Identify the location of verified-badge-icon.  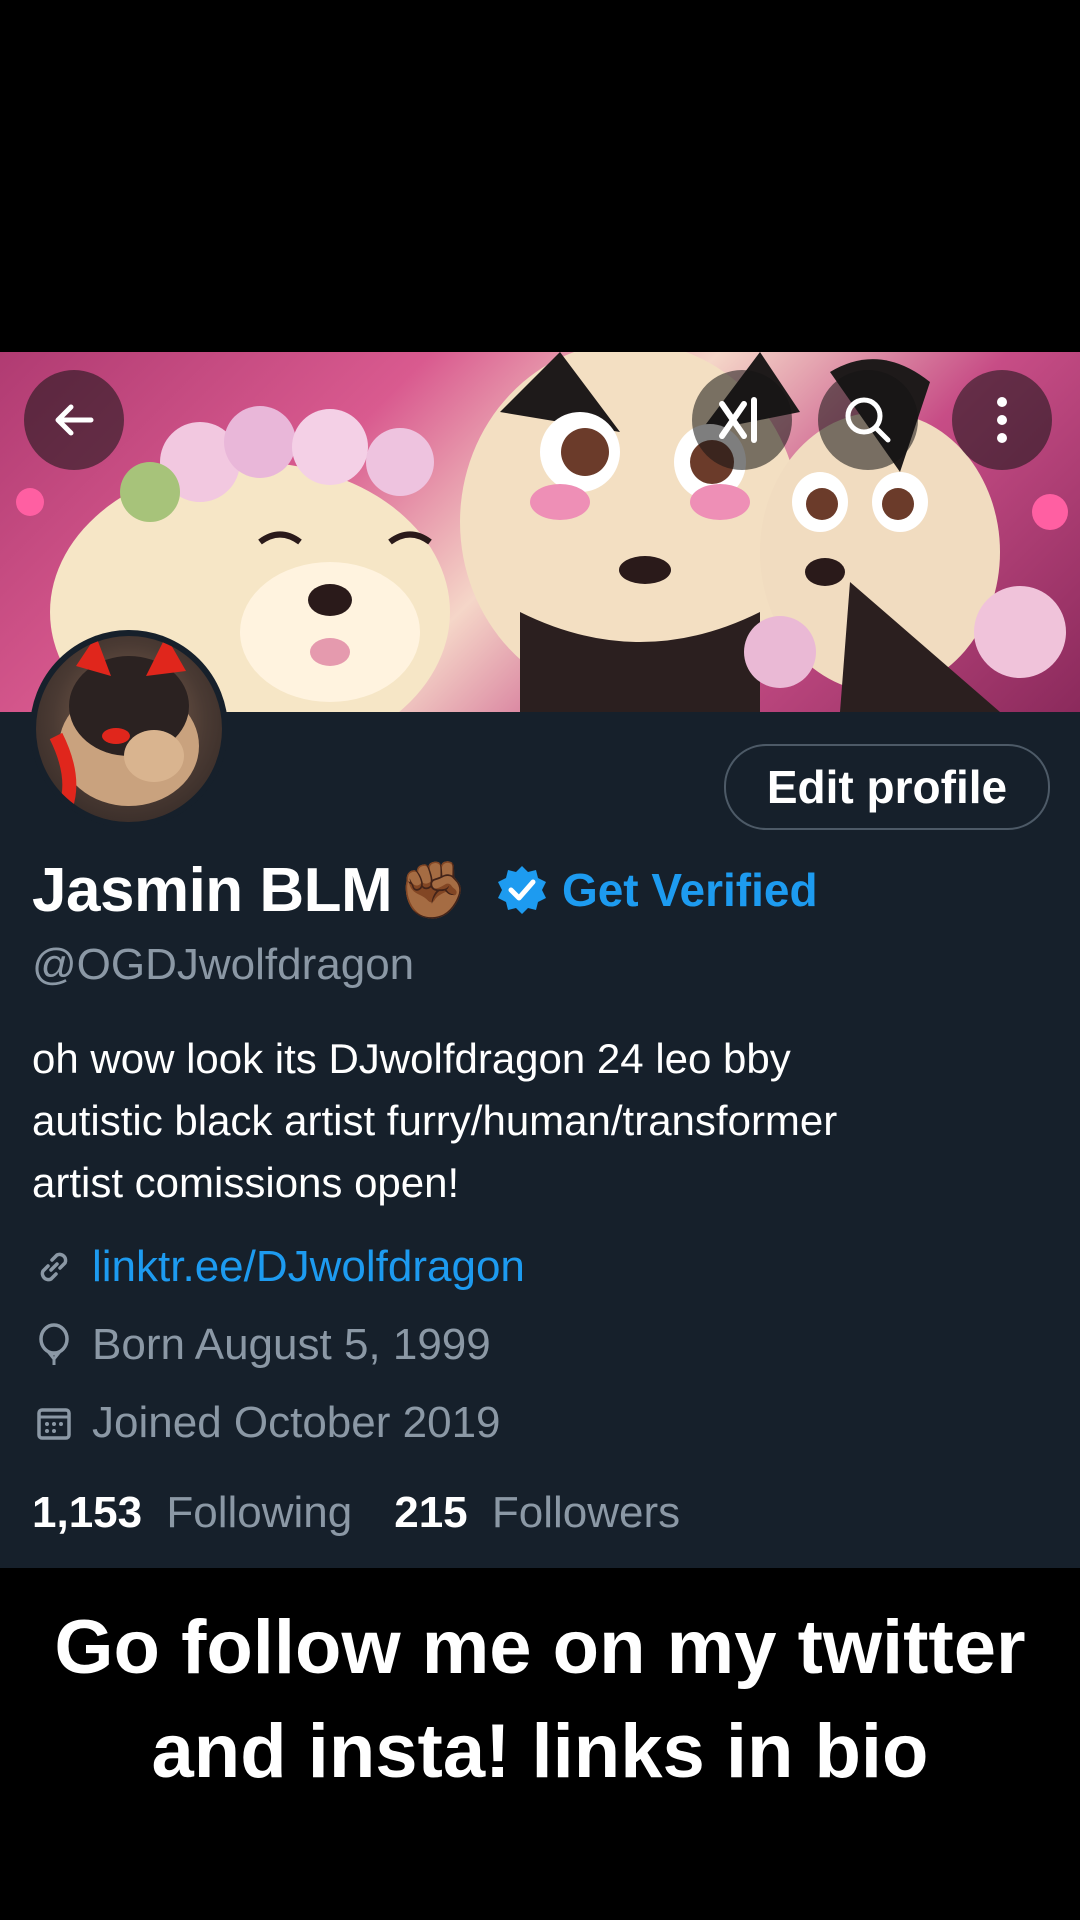
(521, 890).